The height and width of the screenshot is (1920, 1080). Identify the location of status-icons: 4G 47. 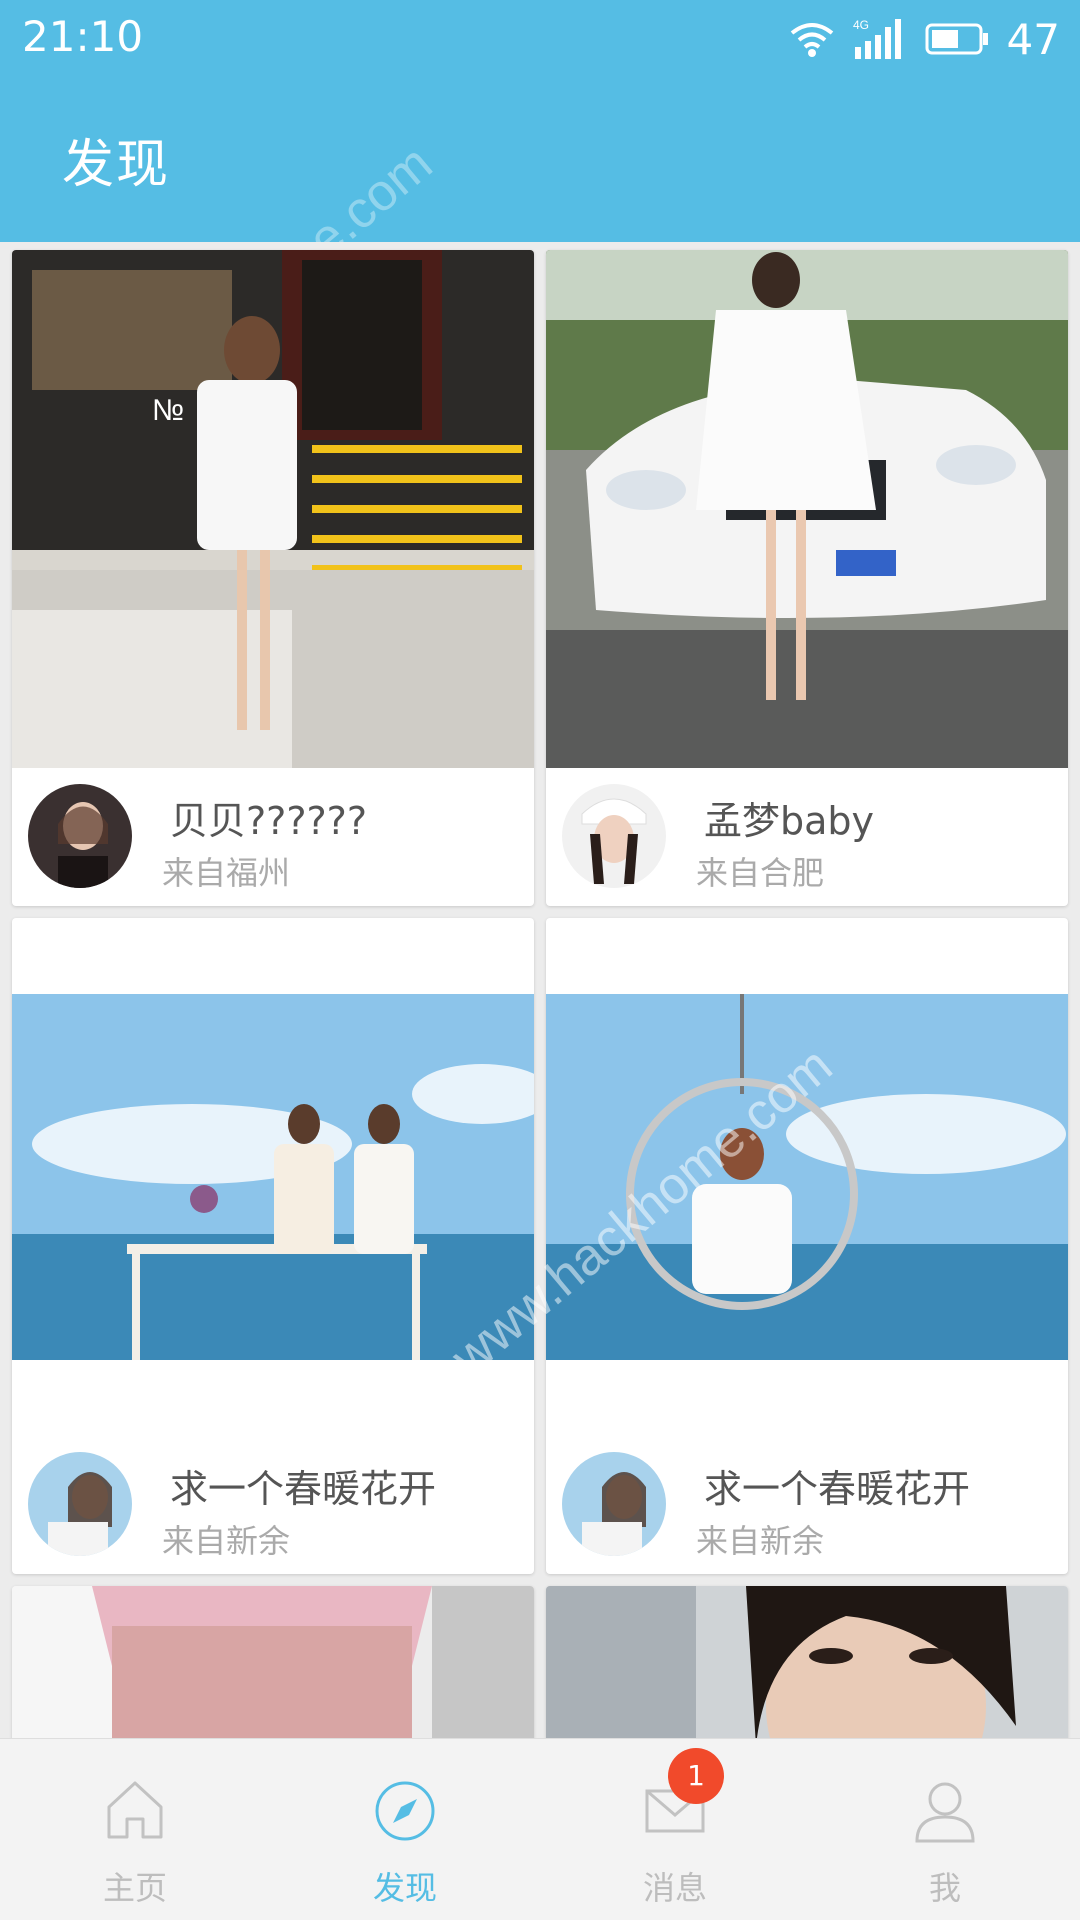
(924, 39).